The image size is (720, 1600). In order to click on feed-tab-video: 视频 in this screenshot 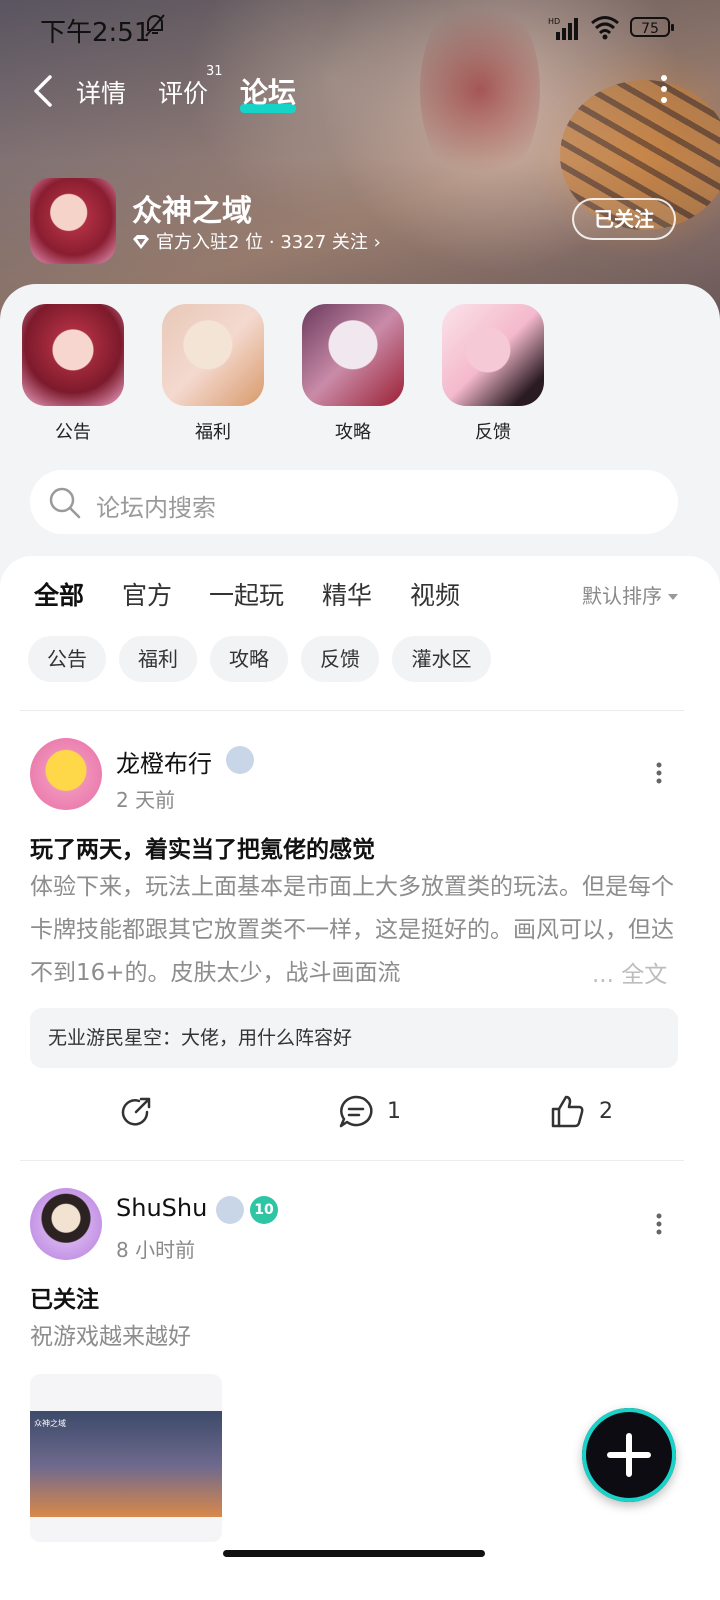, I will do `click(435, 594)`.